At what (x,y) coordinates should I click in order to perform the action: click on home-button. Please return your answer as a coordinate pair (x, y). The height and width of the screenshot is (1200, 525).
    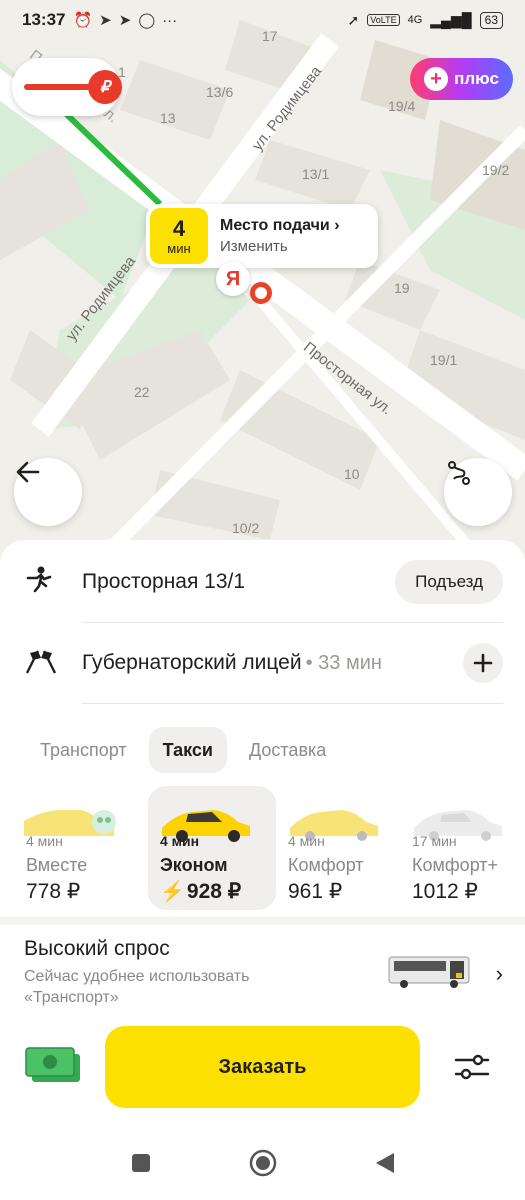
    Looking at the image, I should click on (263, 1165).